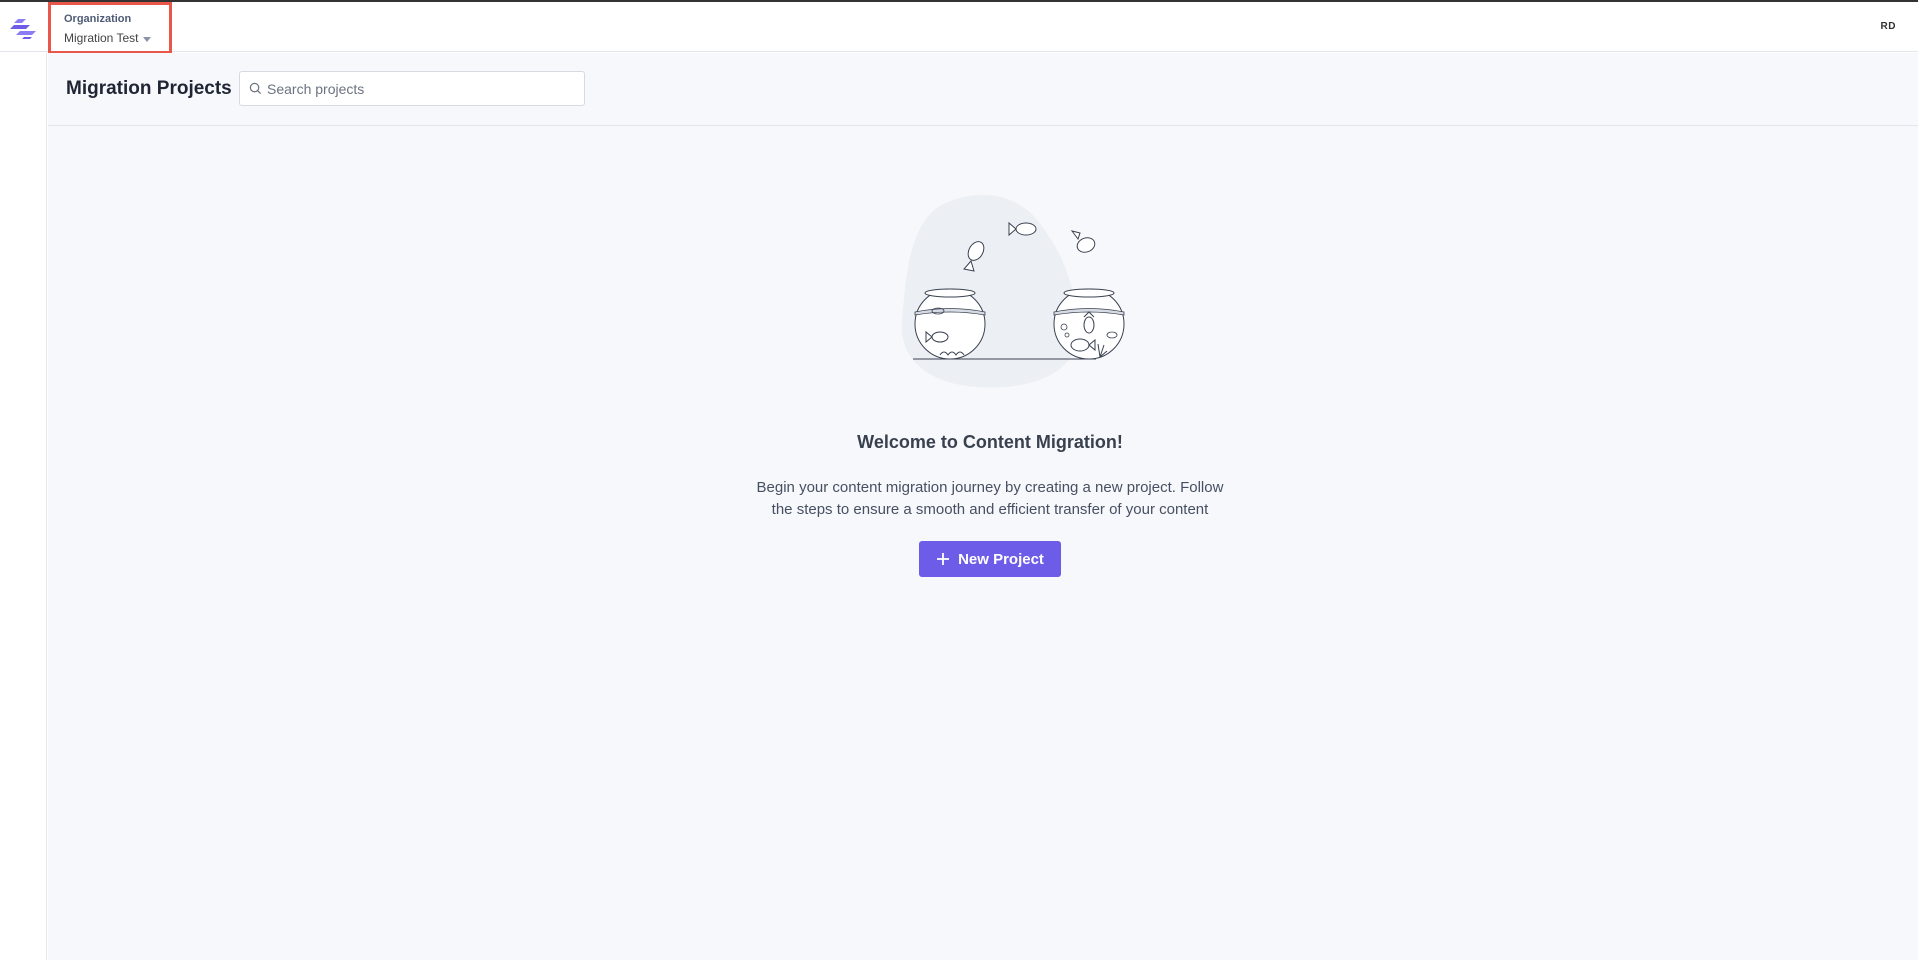  I want to click on page-title: Migration Projects, so click(149, 88).